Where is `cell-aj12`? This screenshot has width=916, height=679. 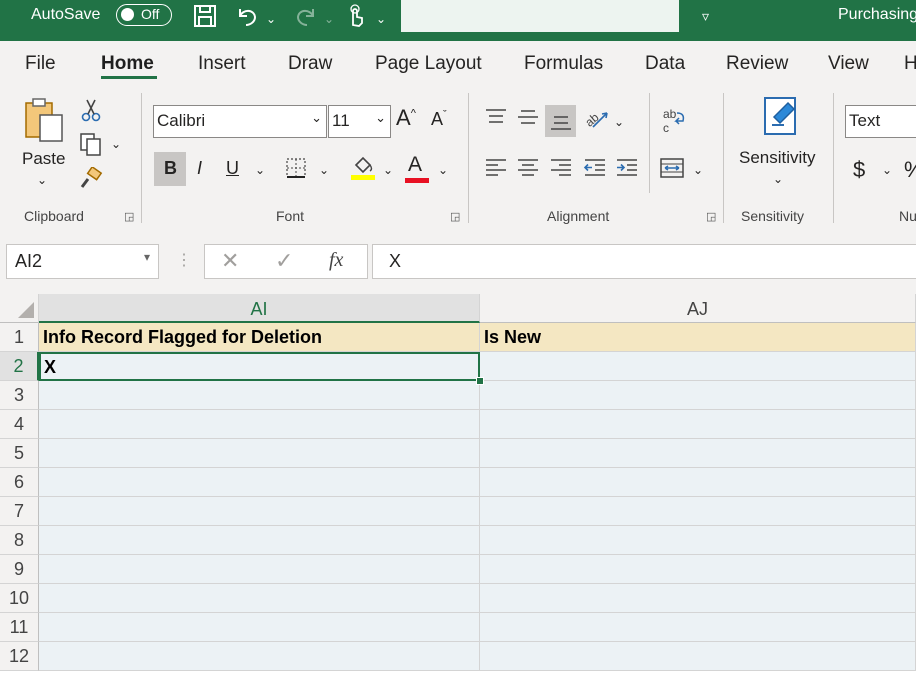 cell-aj12 is located at coordinates (698, 656).